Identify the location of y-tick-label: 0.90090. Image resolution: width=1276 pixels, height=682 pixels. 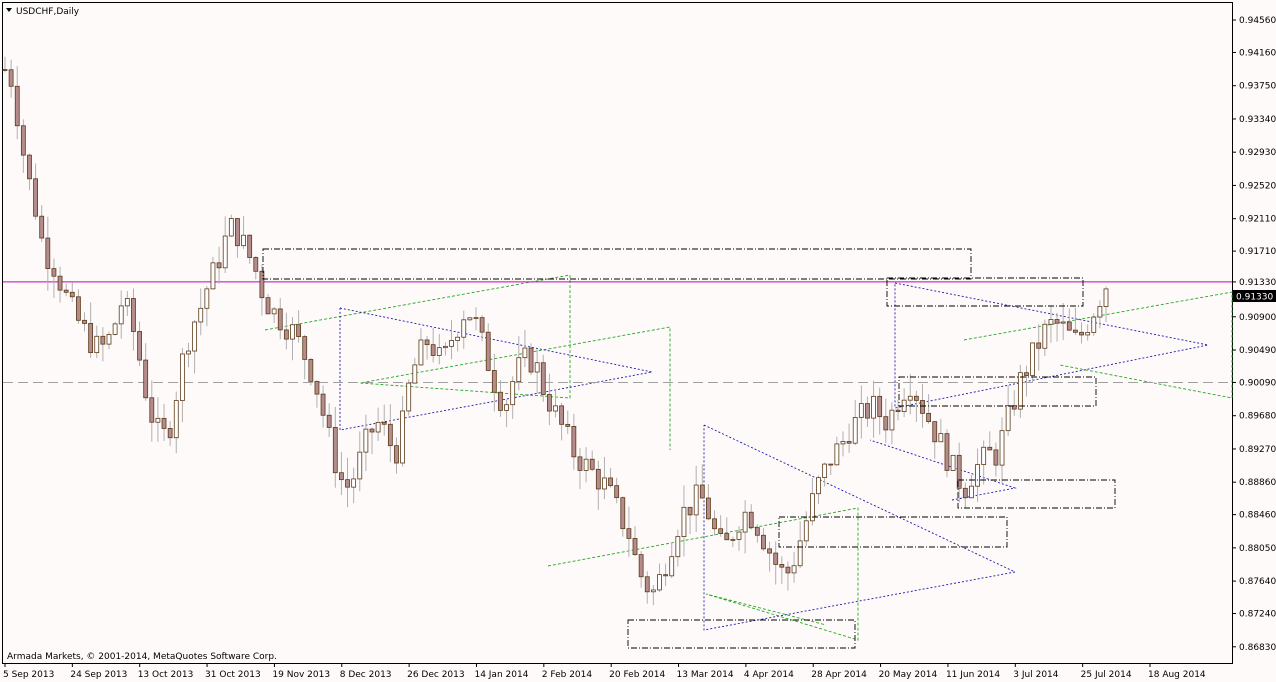
(1257, 383).